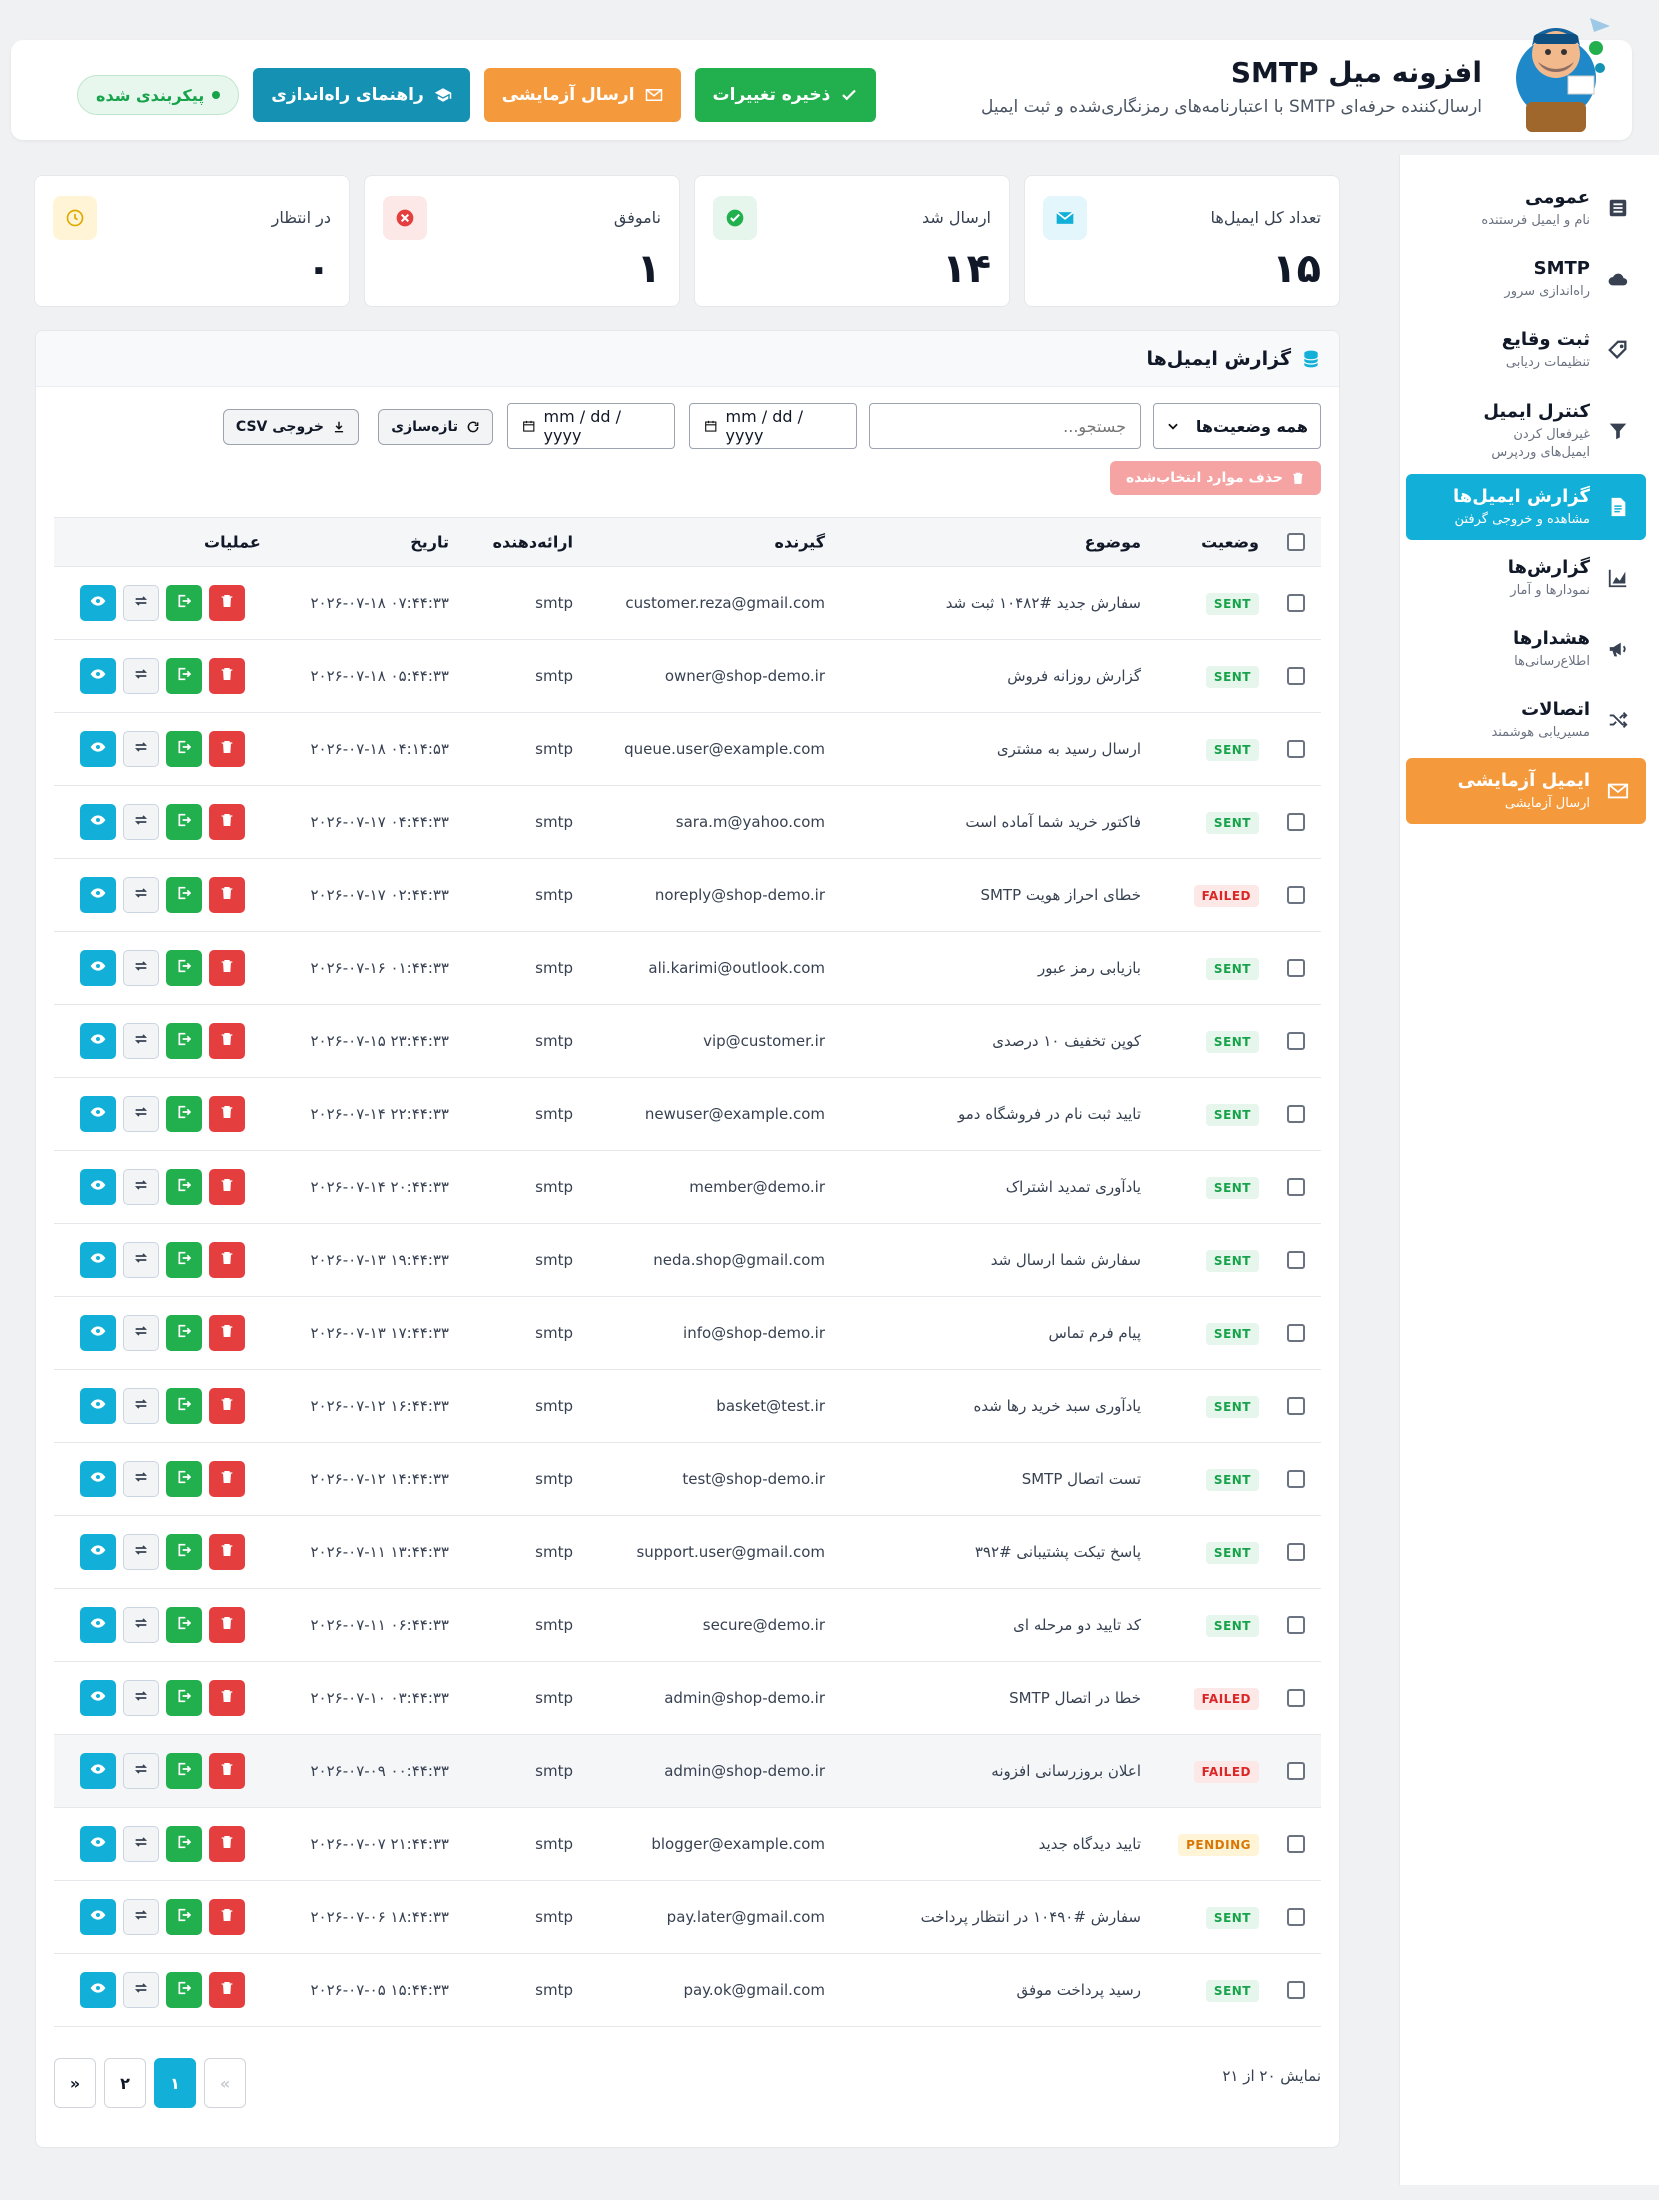  Describe the element at coordinates (582, 95) in the screenshot. I see `send-test-button: ارسال آزمایشی` at that location.